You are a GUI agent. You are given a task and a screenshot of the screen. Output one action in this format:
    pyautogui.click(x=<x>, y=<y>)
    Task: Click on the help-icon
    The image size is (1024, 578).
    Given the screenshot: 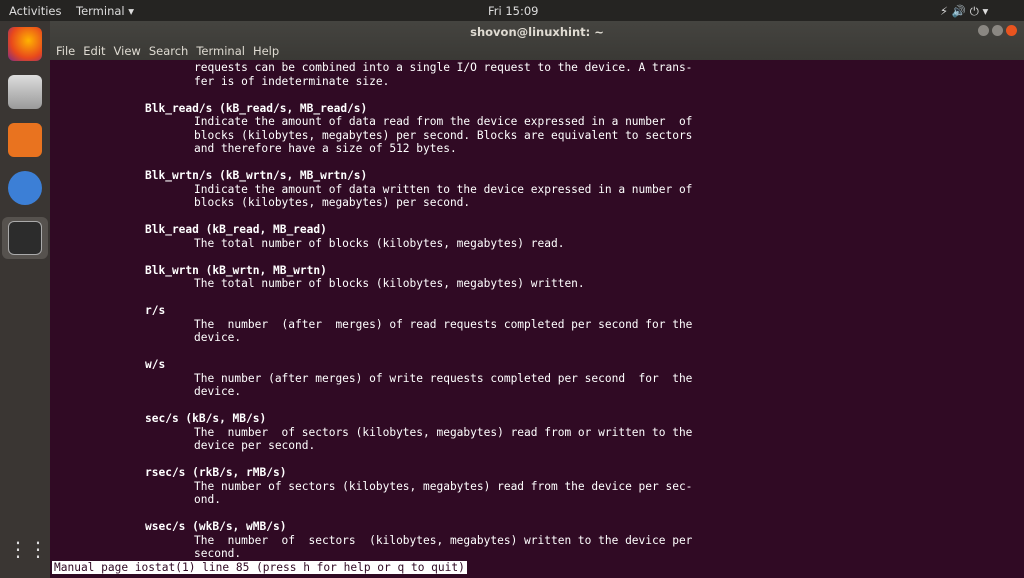 What is the action you would take?
    pyautogui.click(x=25, y=188)
    